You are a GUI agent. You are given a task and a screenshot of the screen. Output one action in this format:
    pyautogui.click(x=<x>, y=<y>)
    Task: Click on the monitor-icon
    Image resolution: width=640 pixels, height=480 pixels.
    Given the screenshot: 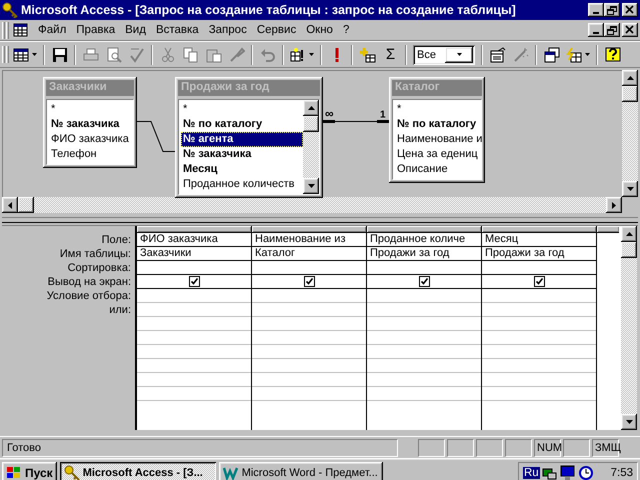 What is the action you would take?
    pyautogui.click(x=568, y=472)
    